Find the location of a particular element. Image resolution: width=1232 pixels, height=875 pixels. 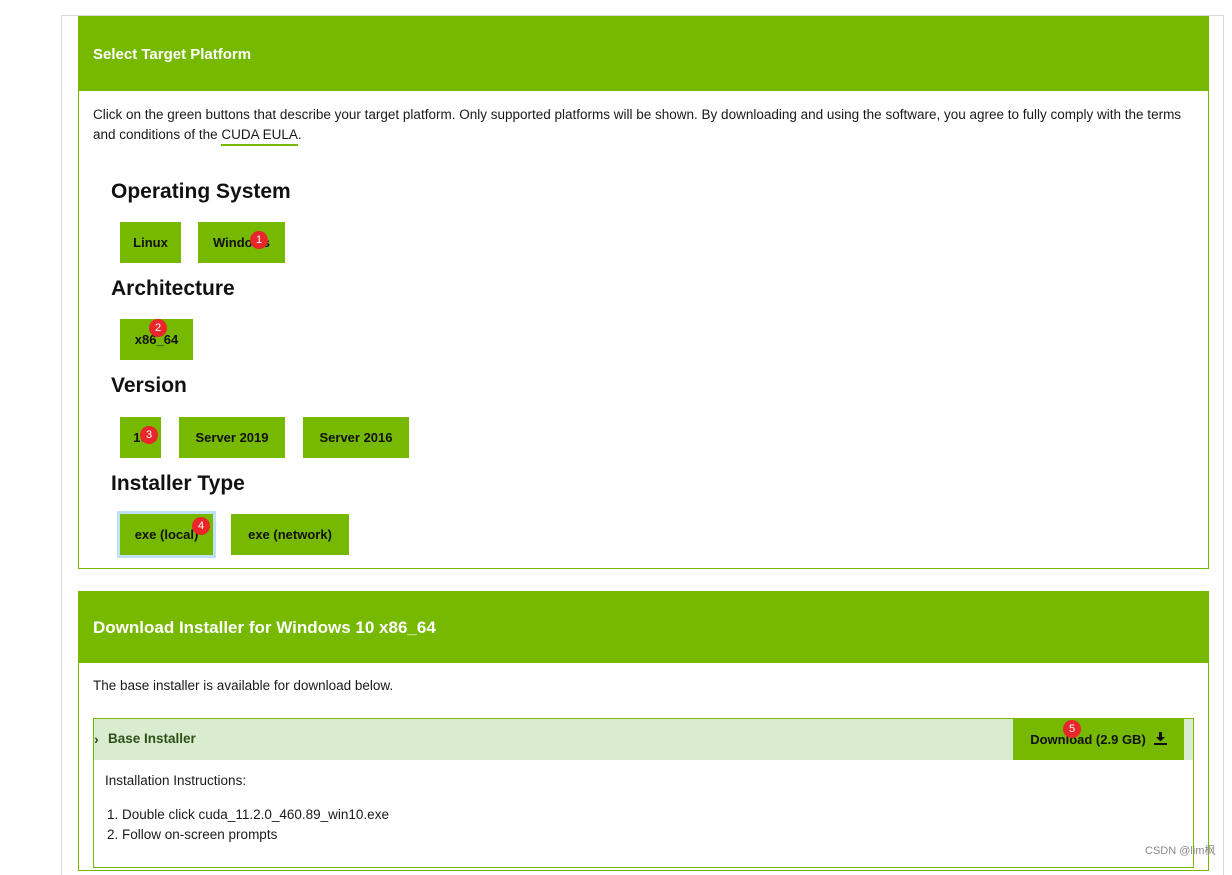

version-server-2019-button: Server 2019 is located at coordinates (232, 437).